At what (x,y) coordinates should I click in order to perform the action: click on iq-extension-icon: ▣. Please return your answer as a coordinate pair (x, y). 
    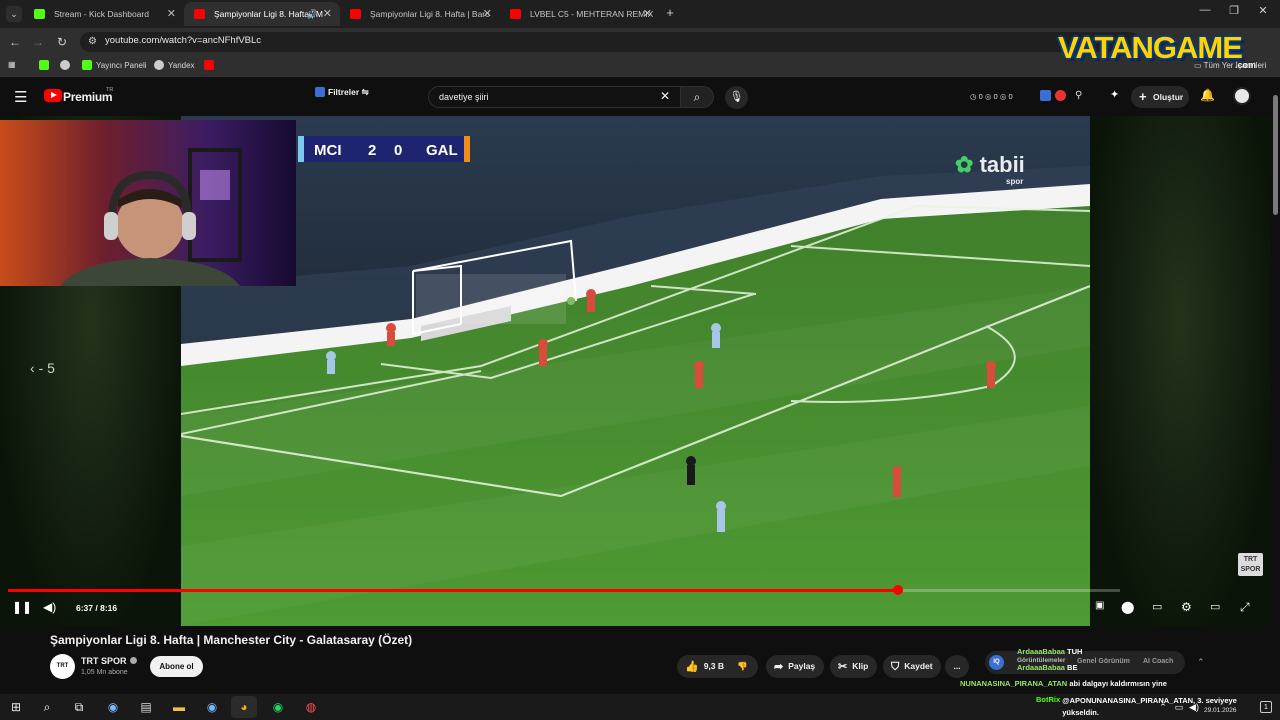
    Looking at the image, I should click on (1099, 605).